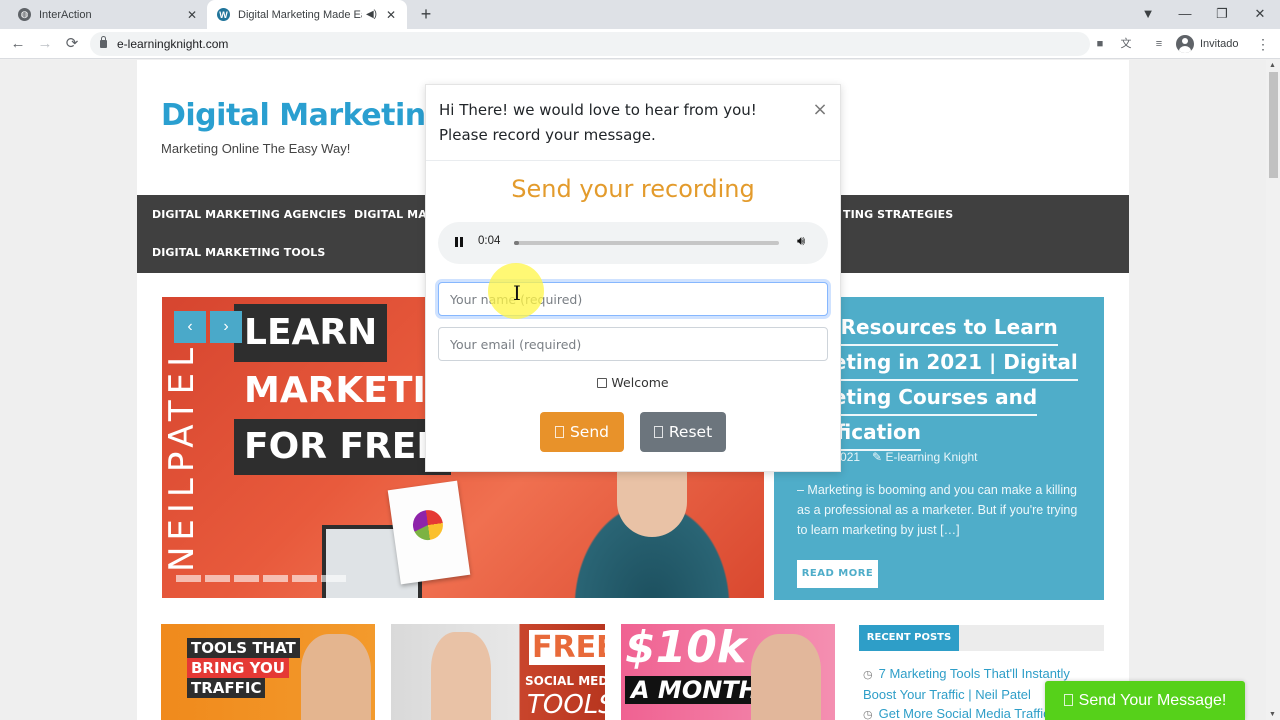 The image size is (1280, 720). I want to click on send-your-message-button: Send Your Message!, so click(1145, 700).